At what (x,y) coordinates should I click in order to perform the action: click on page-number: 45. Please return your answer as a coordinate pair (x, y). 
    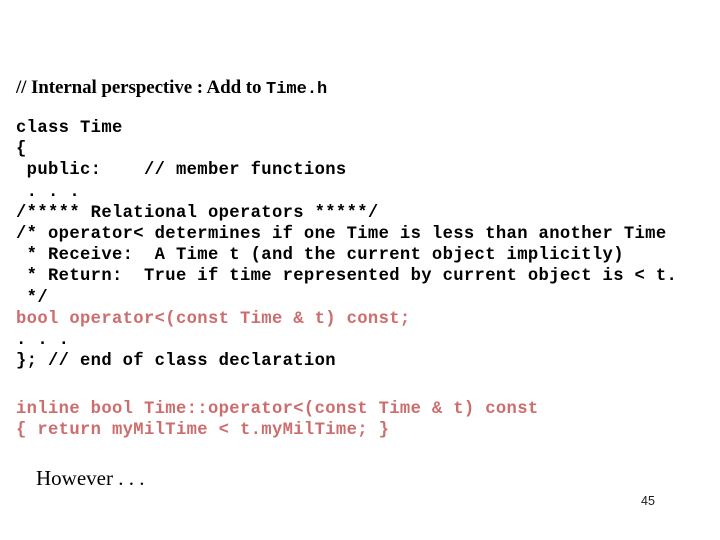
    Looking at the image, I should click on (648, 501).